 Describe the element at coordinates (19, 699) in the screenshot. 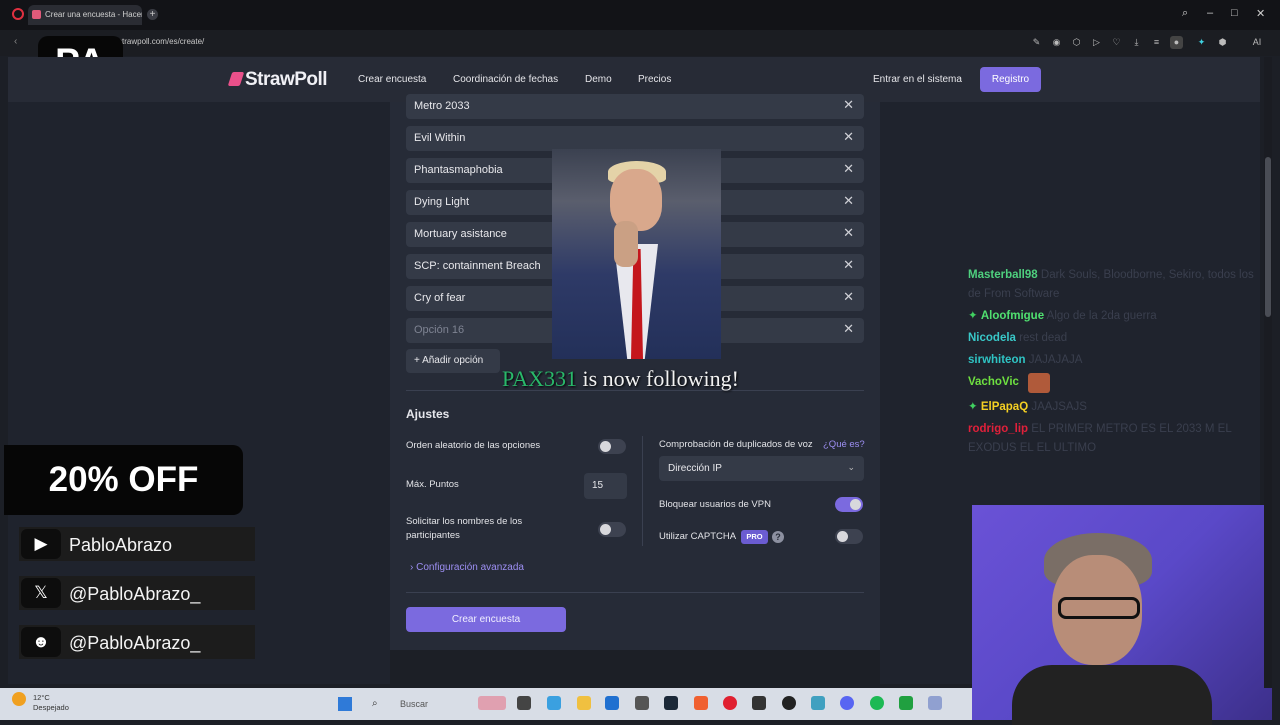

I see `weather-sun-icon` at that location.